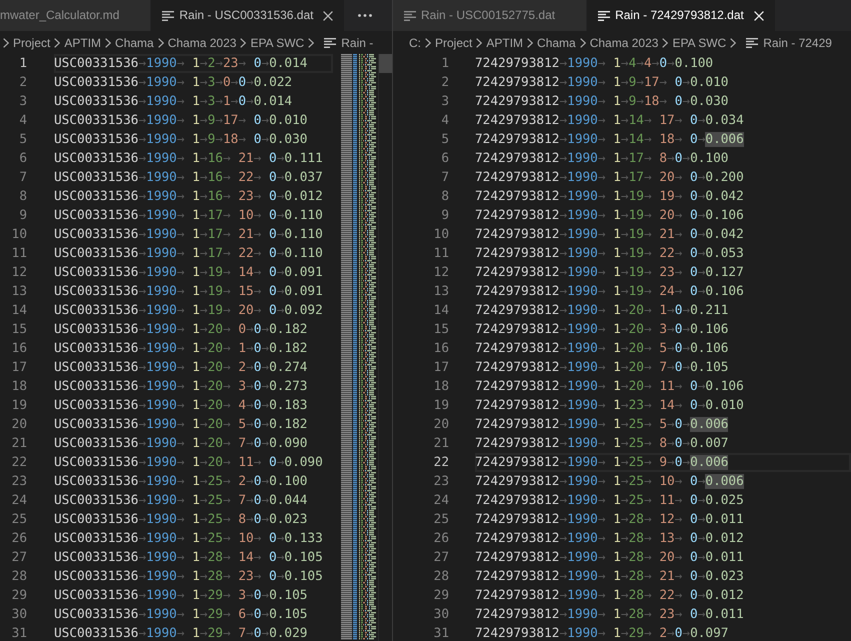 The width and height of the screenshot is (851, 641). Describe the element at coordinates (188, 539) in the screenshot. I see `code-line: USC00331536→1990→ 1→25→ 10→ 0→0.133` at that location.